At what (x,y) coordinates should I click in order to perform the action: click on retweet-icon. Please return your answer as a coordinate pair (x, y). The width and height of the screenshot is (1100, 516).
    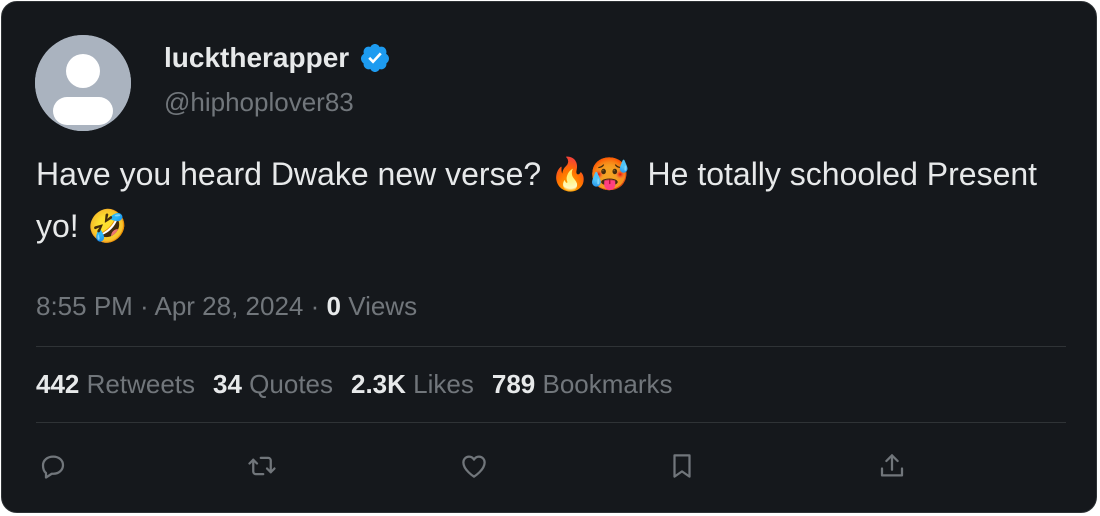
    Looking at the image, I should click on (262, 466).